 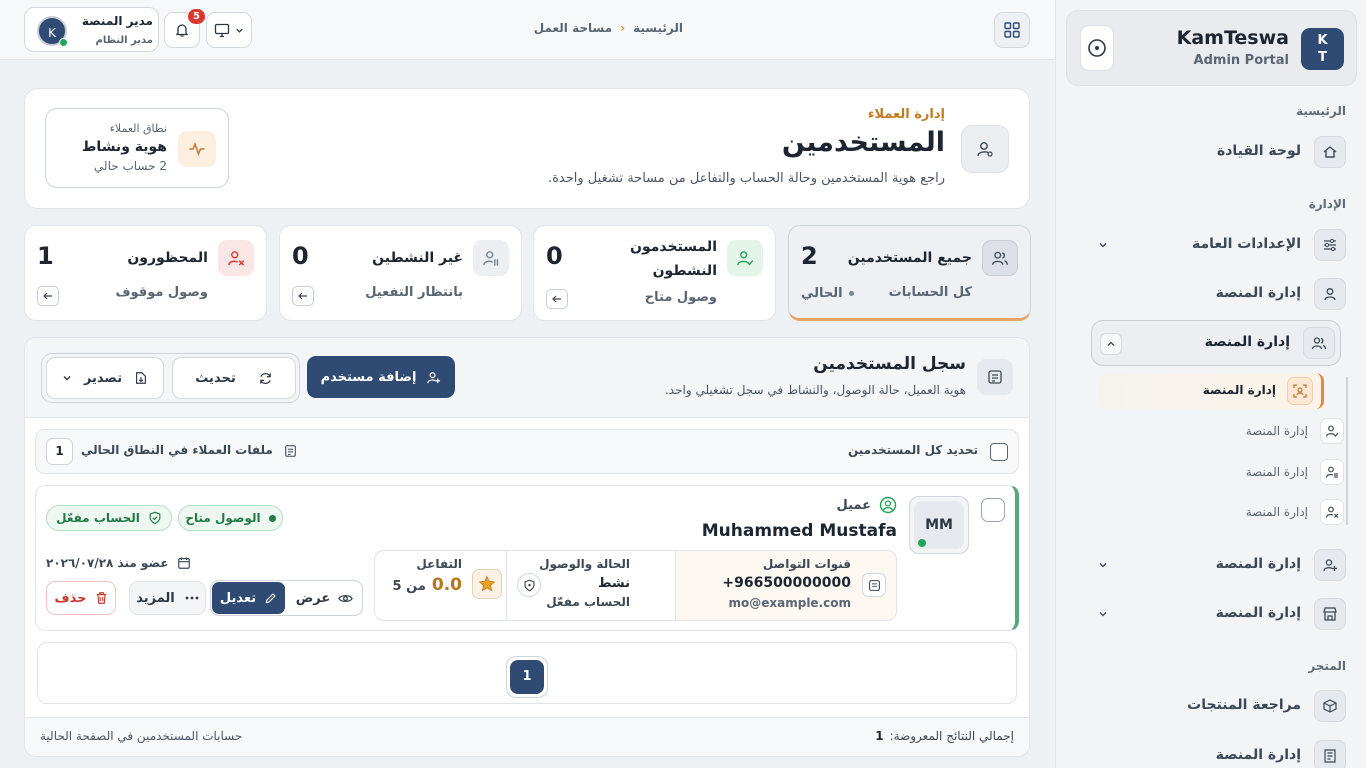 I want to click on brand-name: KamTeswa, so click(x=1232, y=38).